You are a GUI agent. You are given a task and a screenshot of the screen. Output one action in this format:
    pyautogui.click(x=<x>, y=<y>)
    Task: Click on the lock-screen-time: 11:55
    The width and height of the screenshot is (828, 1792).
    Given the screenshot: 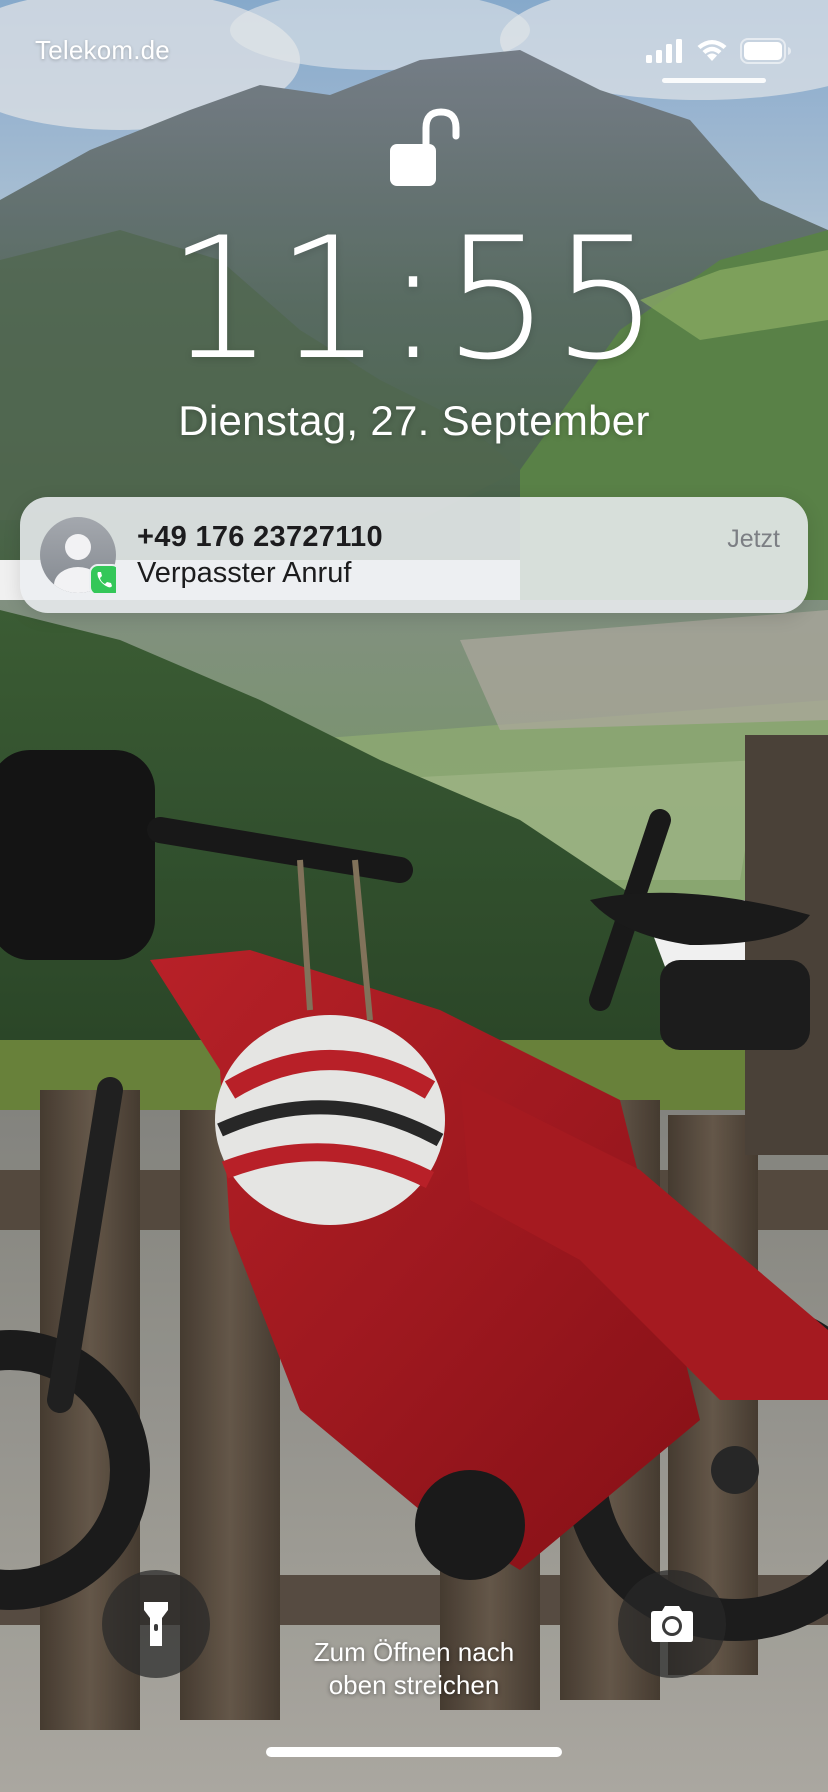 What is the action you would take?
    pyautogui.click(x=414, y=299)
    